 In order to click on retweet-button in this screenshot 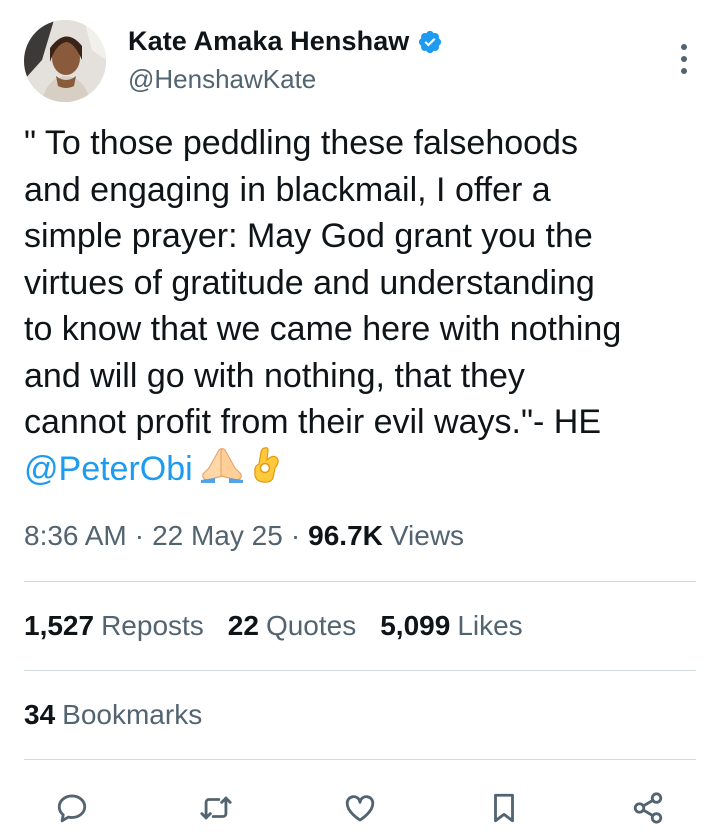, I will do `click(216, 808)`.